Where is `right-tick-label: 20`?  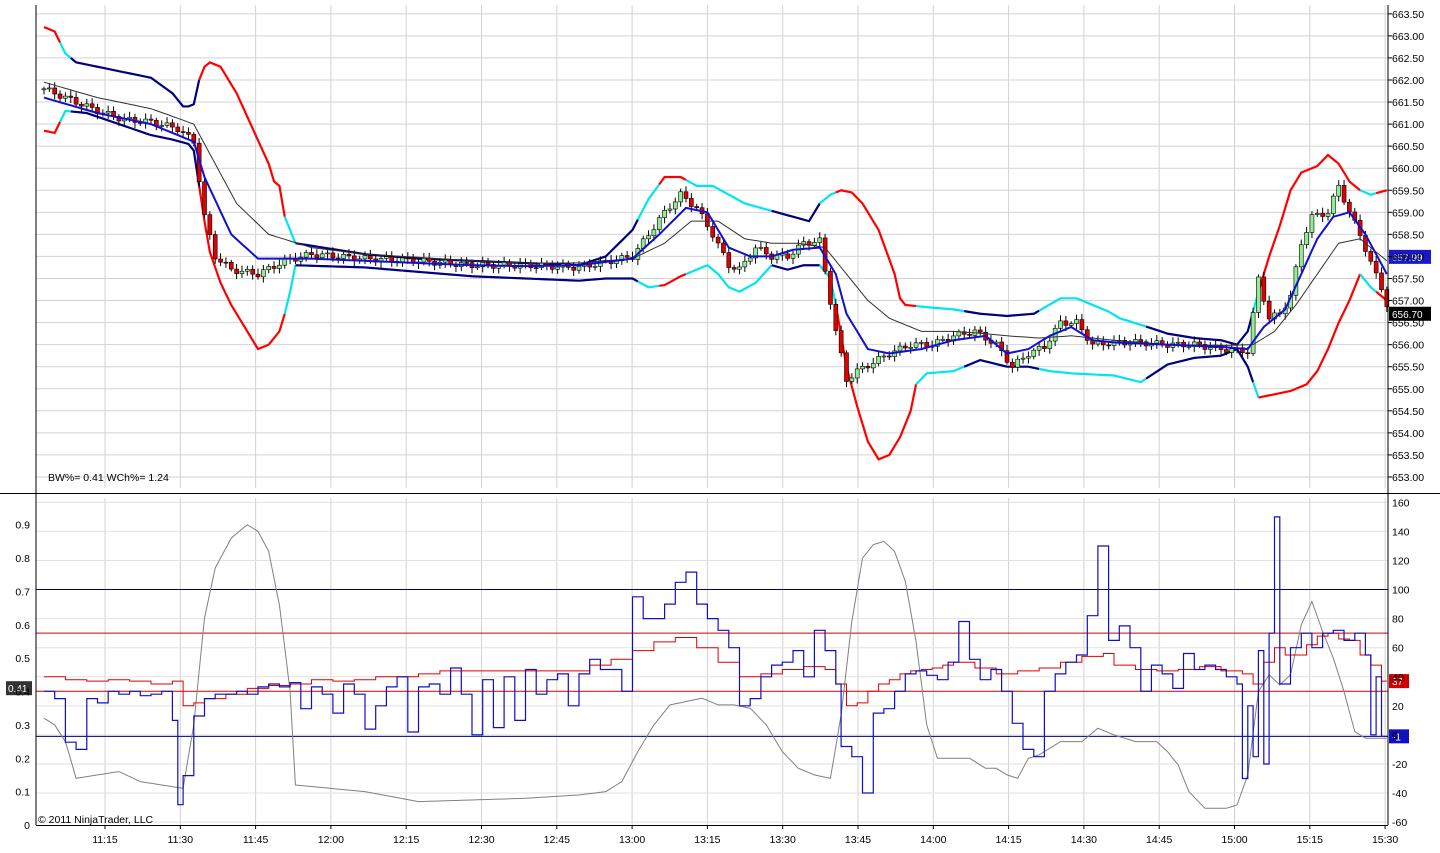
right-tick-label: 20 is located at coordinates (1398, 707).